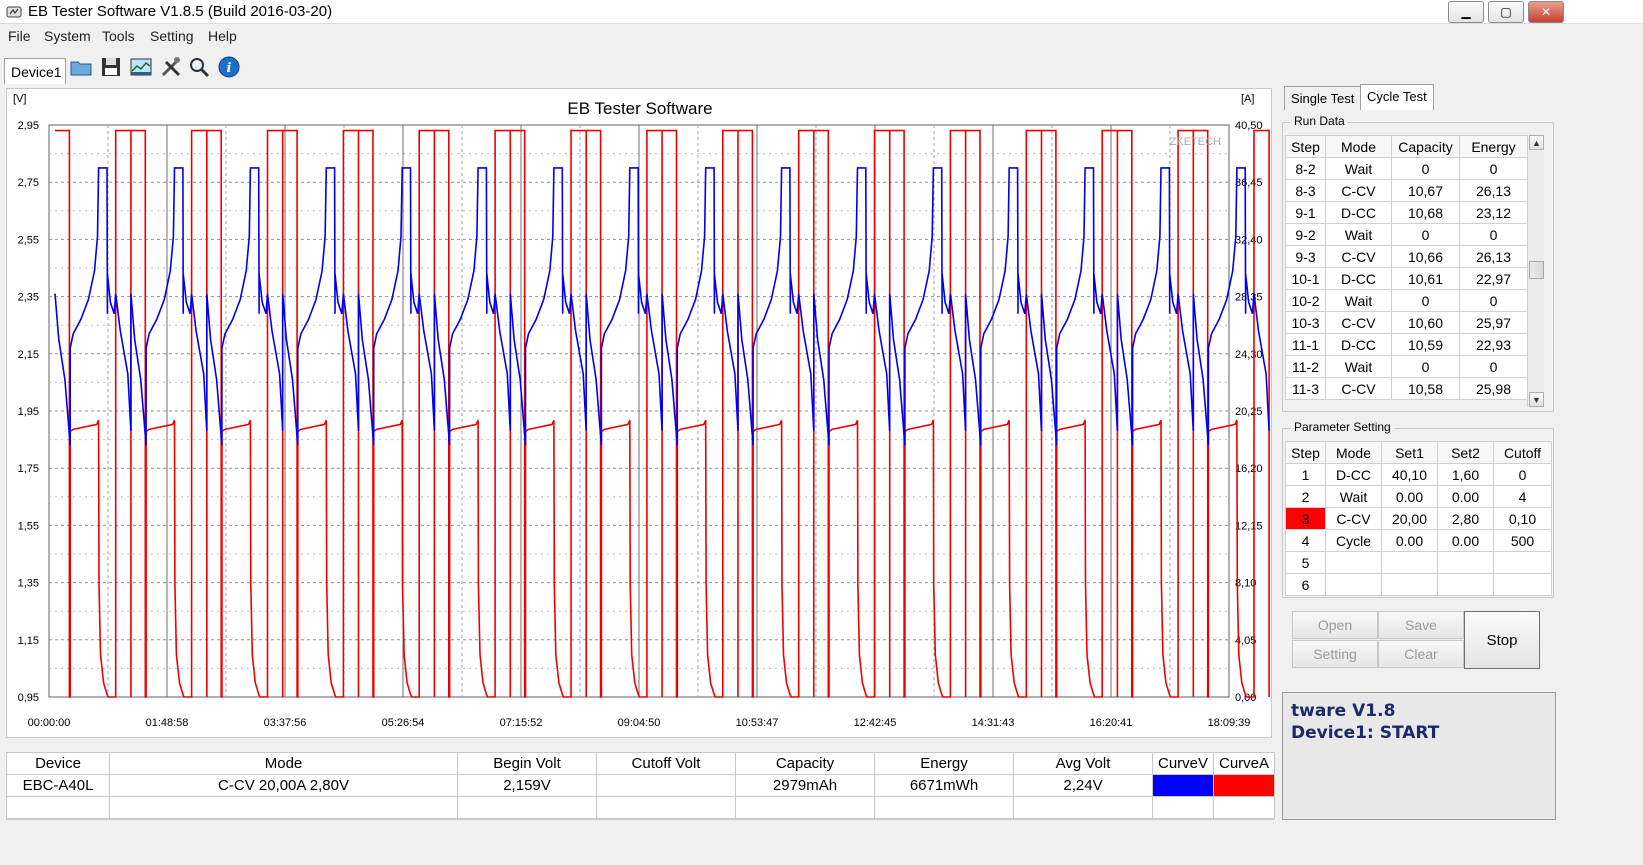 This screenshot has height=865, width=1643. Describe the element at coordinates (1335, 625) in the screenshot. I see `open-button: Open` at that location.